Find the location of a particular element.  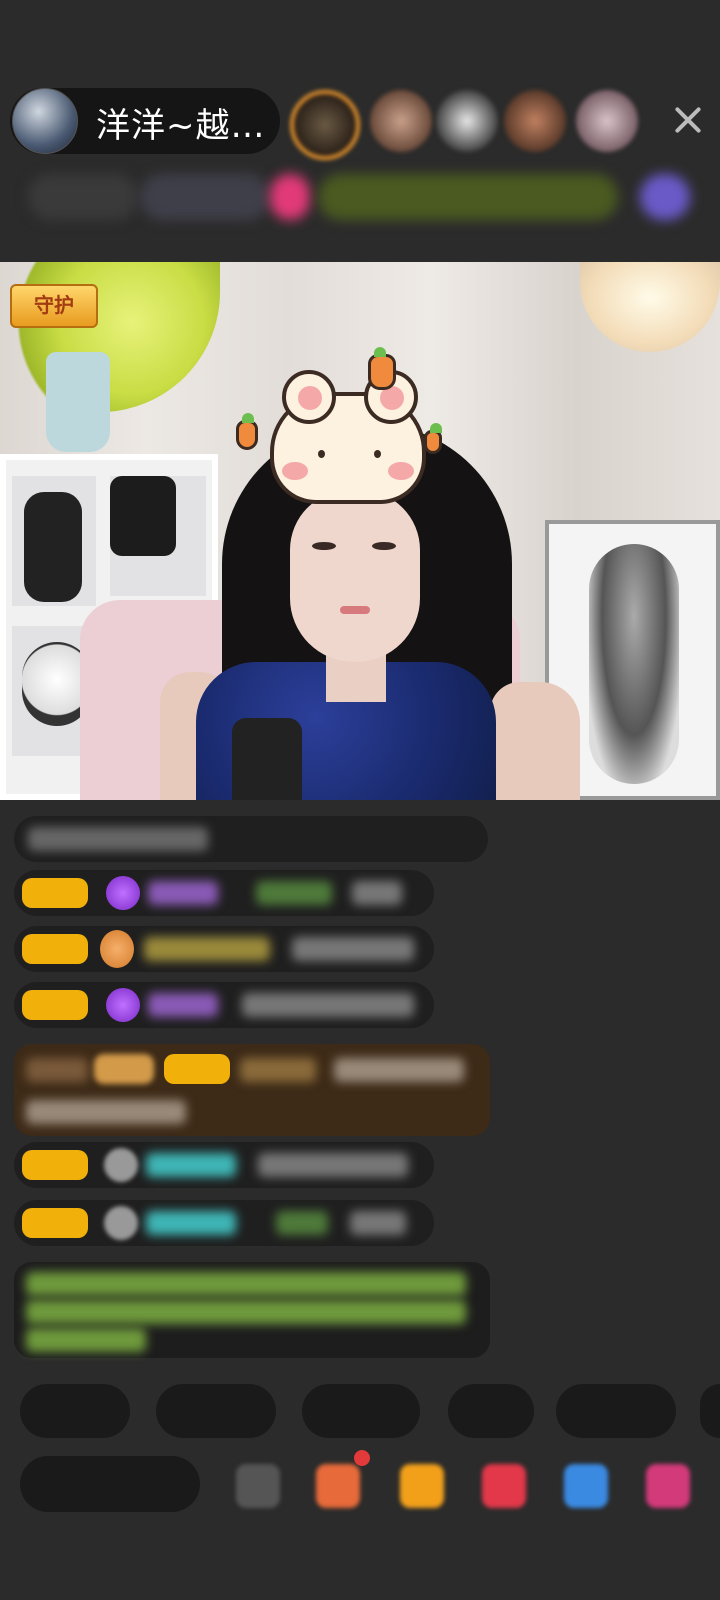

activity-icon is located at coordinates (290, 197).